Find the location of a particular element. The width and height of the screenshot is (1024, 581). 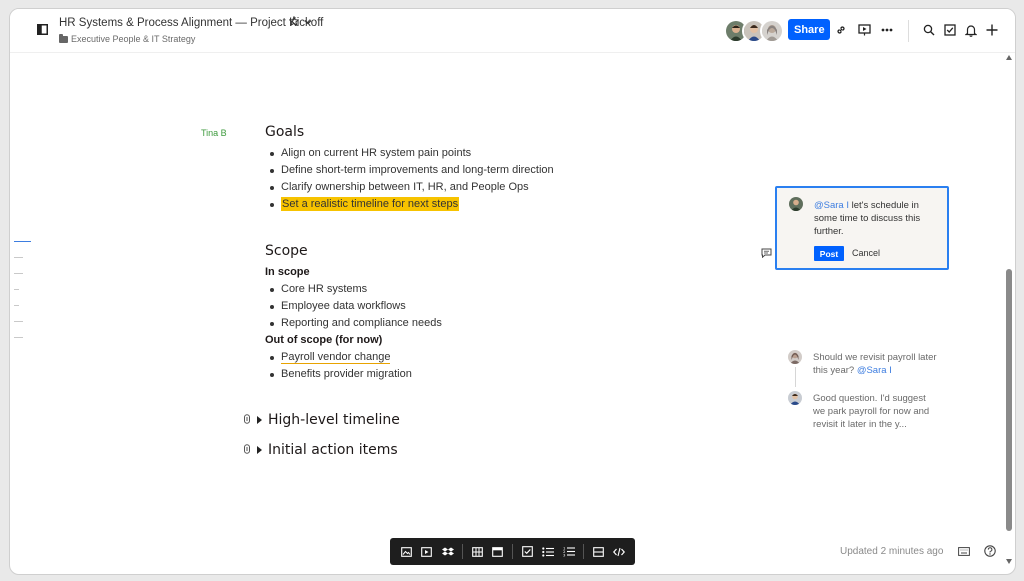

list-item: Benefits provider migration is located at coordinates (339, 374).